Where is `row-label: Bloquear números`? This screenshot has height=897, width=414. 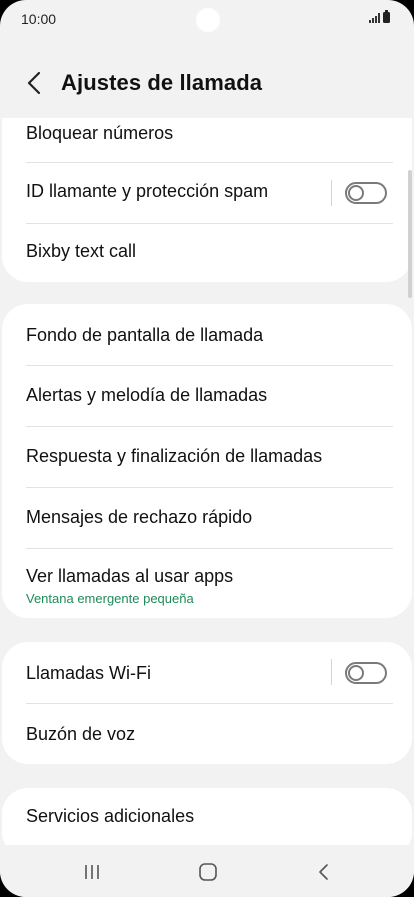 row-label: Bloquear números is located at coordinates (100, 133).